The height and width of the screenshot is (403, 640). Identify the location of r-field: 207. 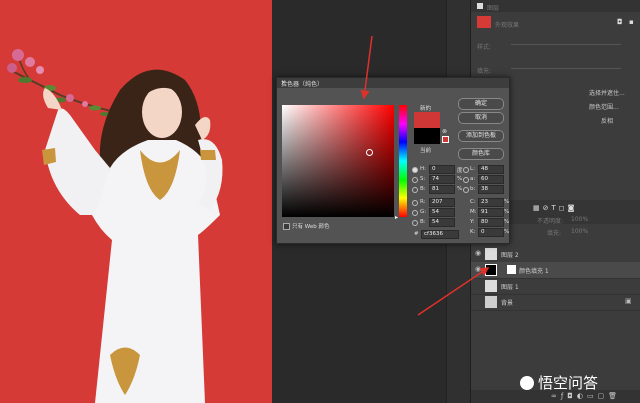
(442, 202).